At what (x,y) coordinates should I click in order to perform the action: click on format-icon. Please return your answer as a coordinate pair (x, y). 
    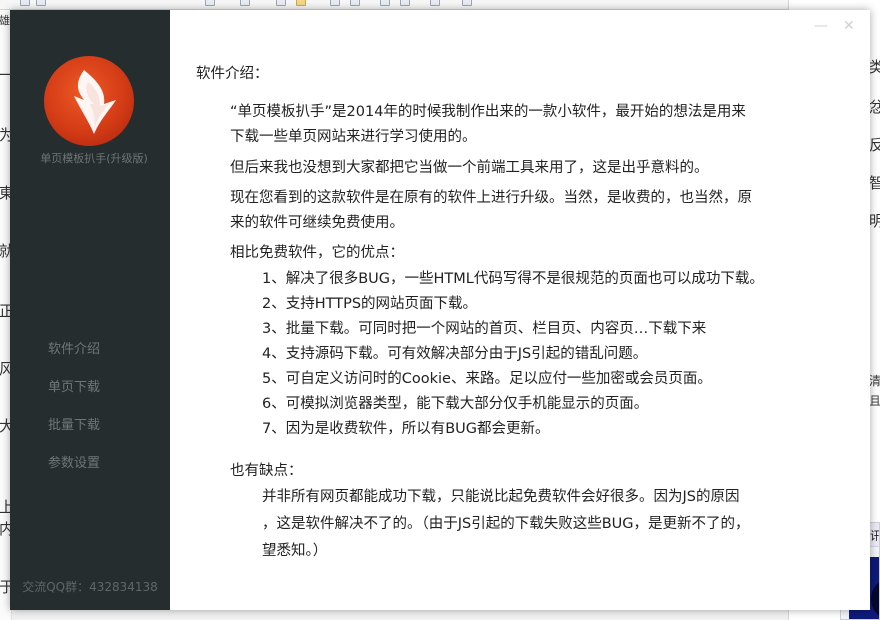
    Looking at the image, I should click on (467, 3).